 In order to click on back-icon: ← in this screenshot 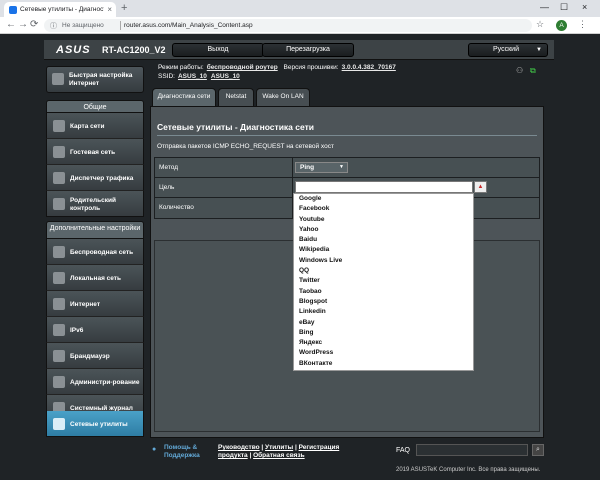, I will do `click(11, 24)`.